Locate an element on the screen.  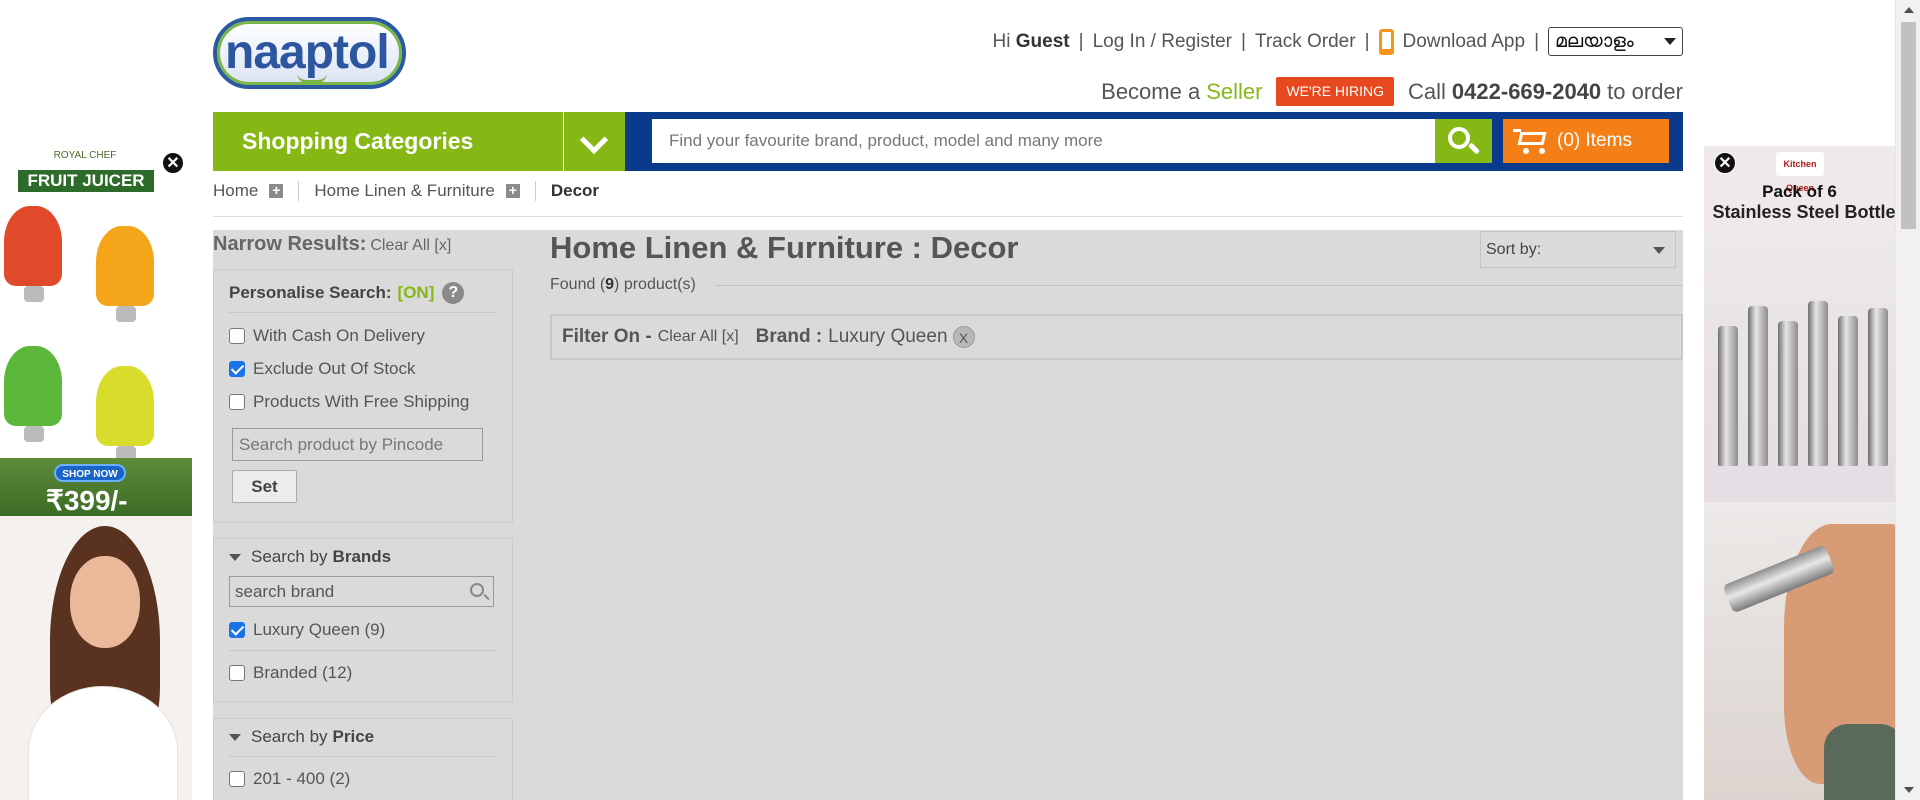
logo-text: naaptol is located at coordinates (307, 52).